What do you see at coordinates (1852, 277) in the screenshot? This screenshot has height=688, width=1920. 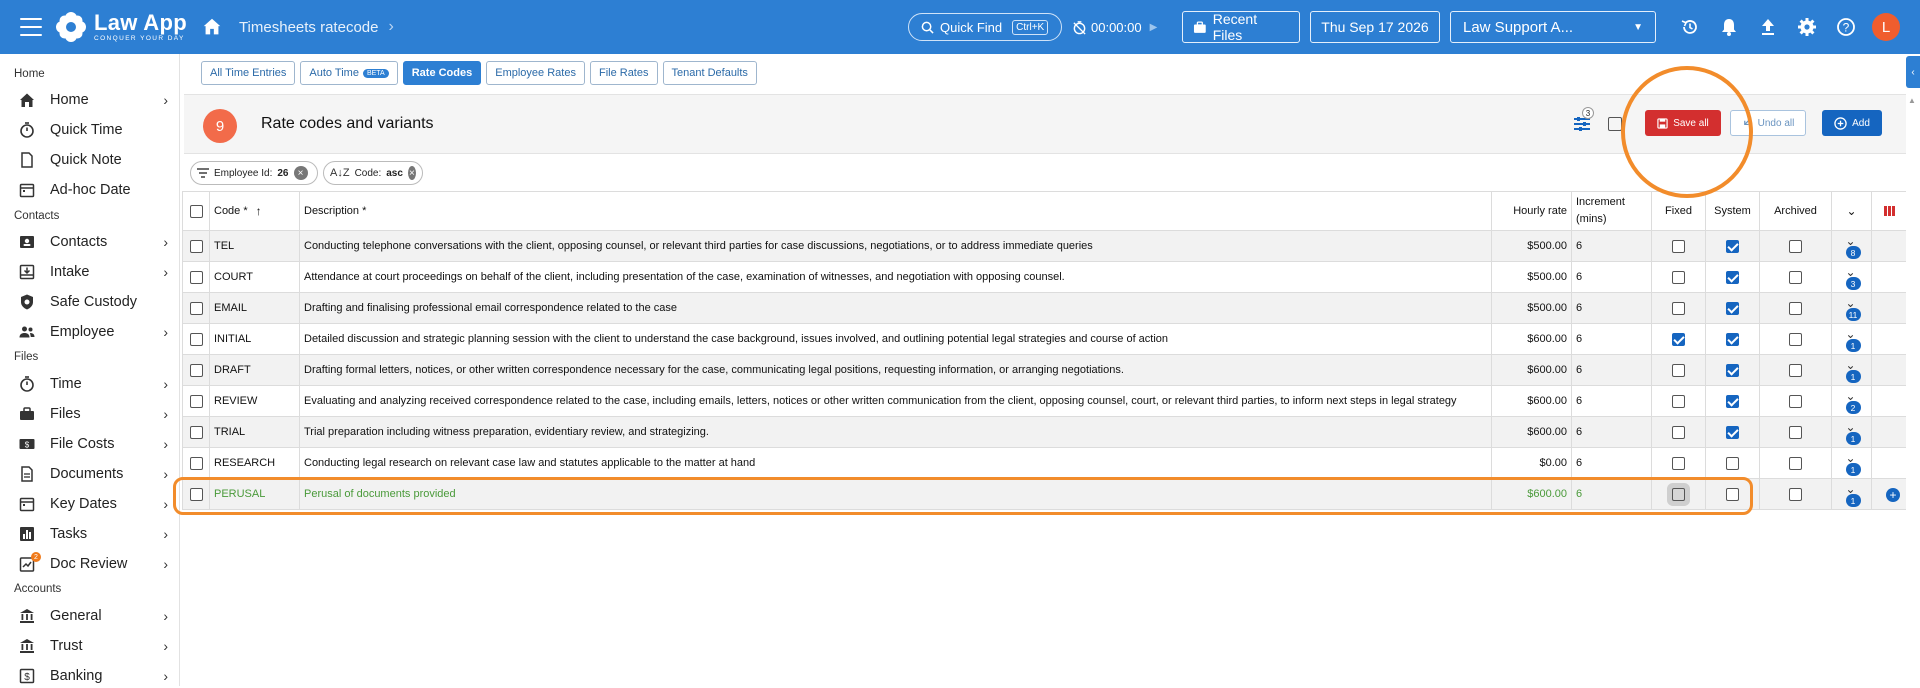 I see `expand-row-toggle: ⌄ 3` at bounding box center [1852, 277].